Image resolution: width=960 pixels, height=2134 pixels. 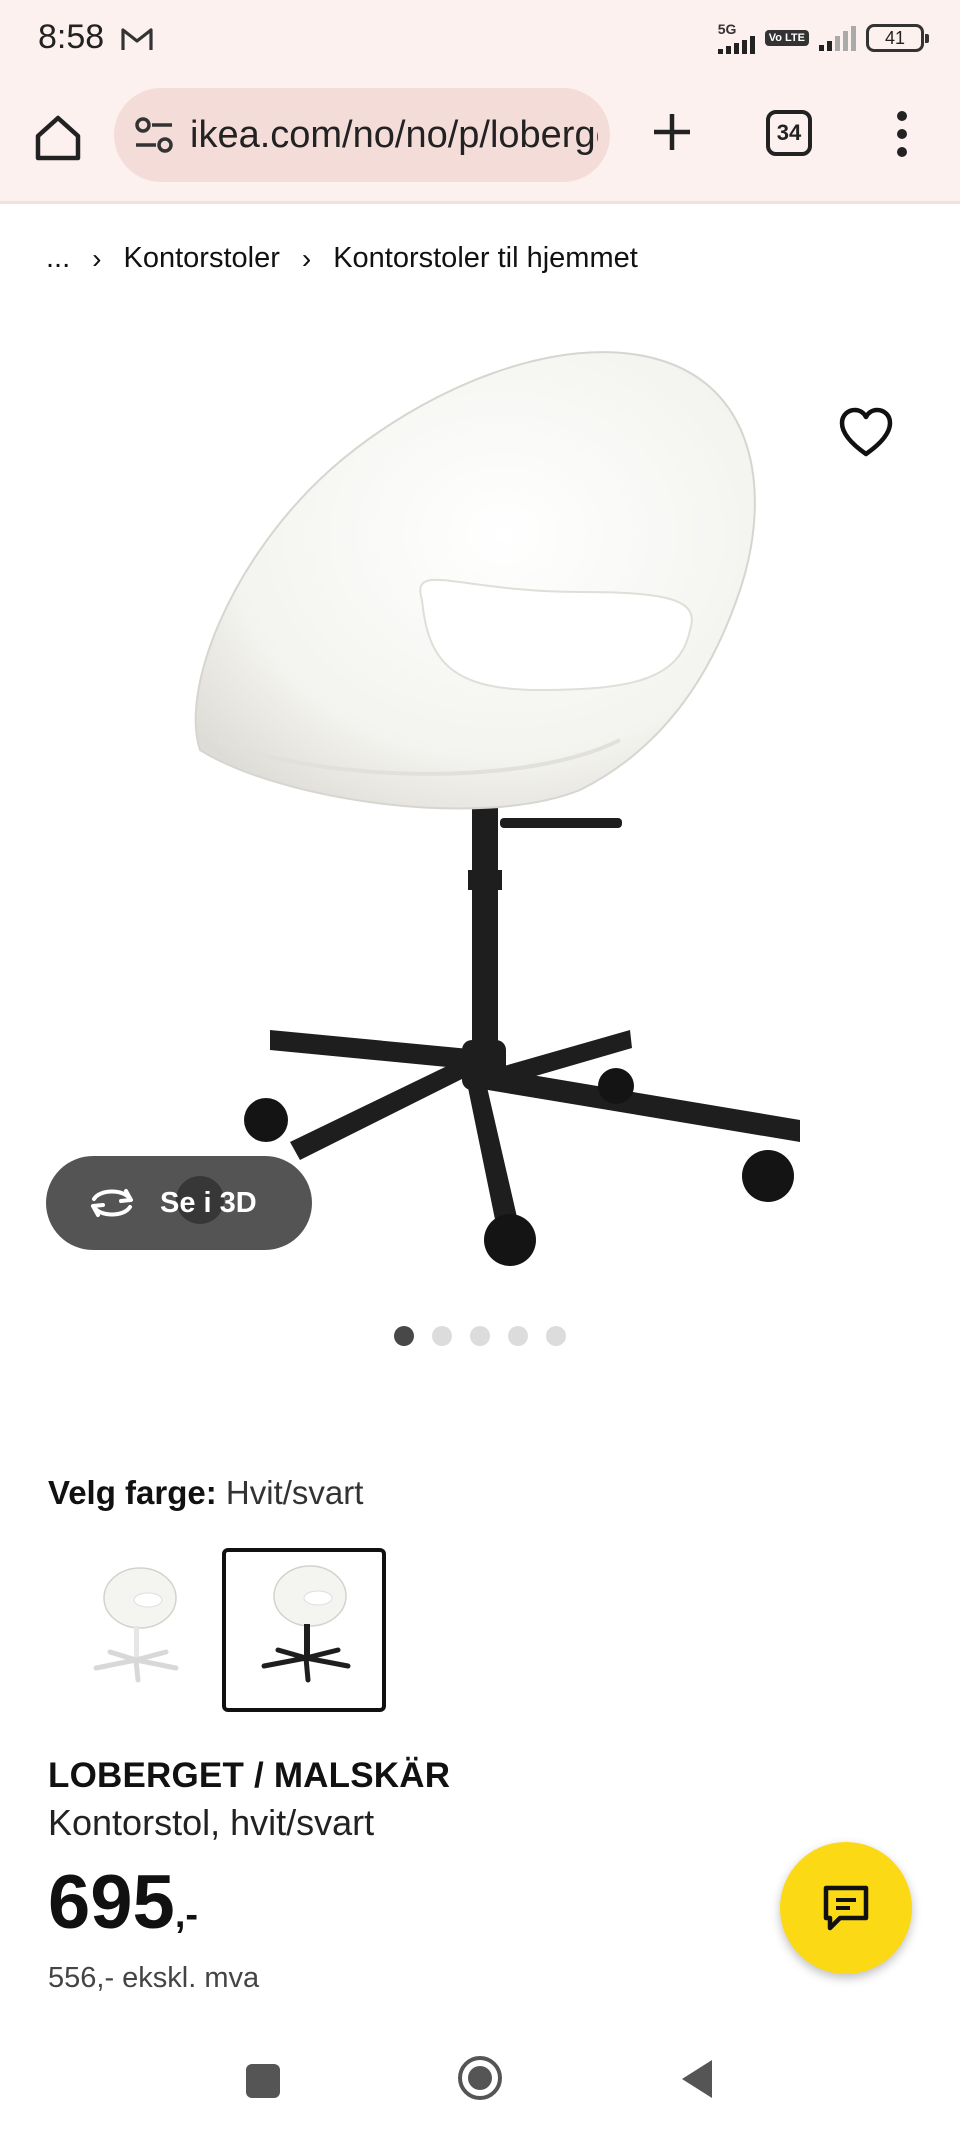 I want to click on signal-icon, so click(x=736, y=45).